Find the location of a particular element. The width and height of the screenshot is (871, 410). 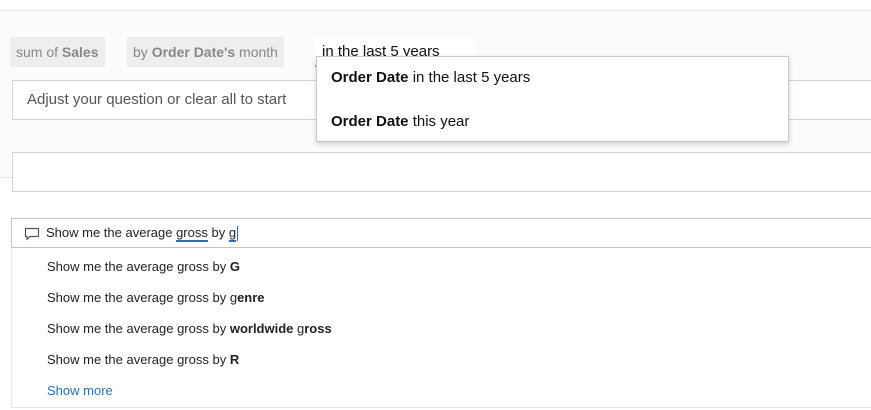

dropdown-option: Order Date in the last 5 years is located at coordinates (430, 77).